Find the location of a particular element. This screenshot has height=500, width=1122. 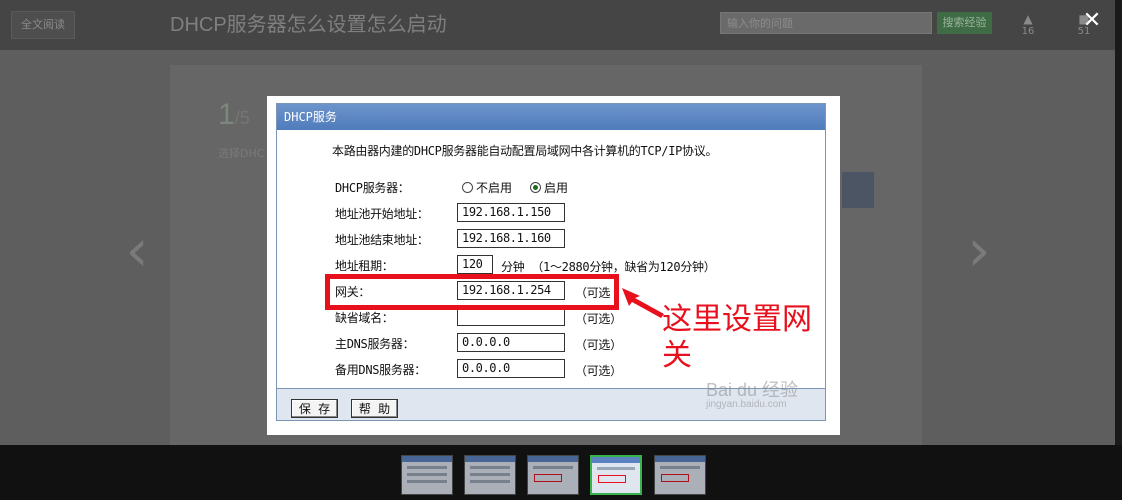

default-domain-label: 缺省域名： is located at coordinates (364, 318).